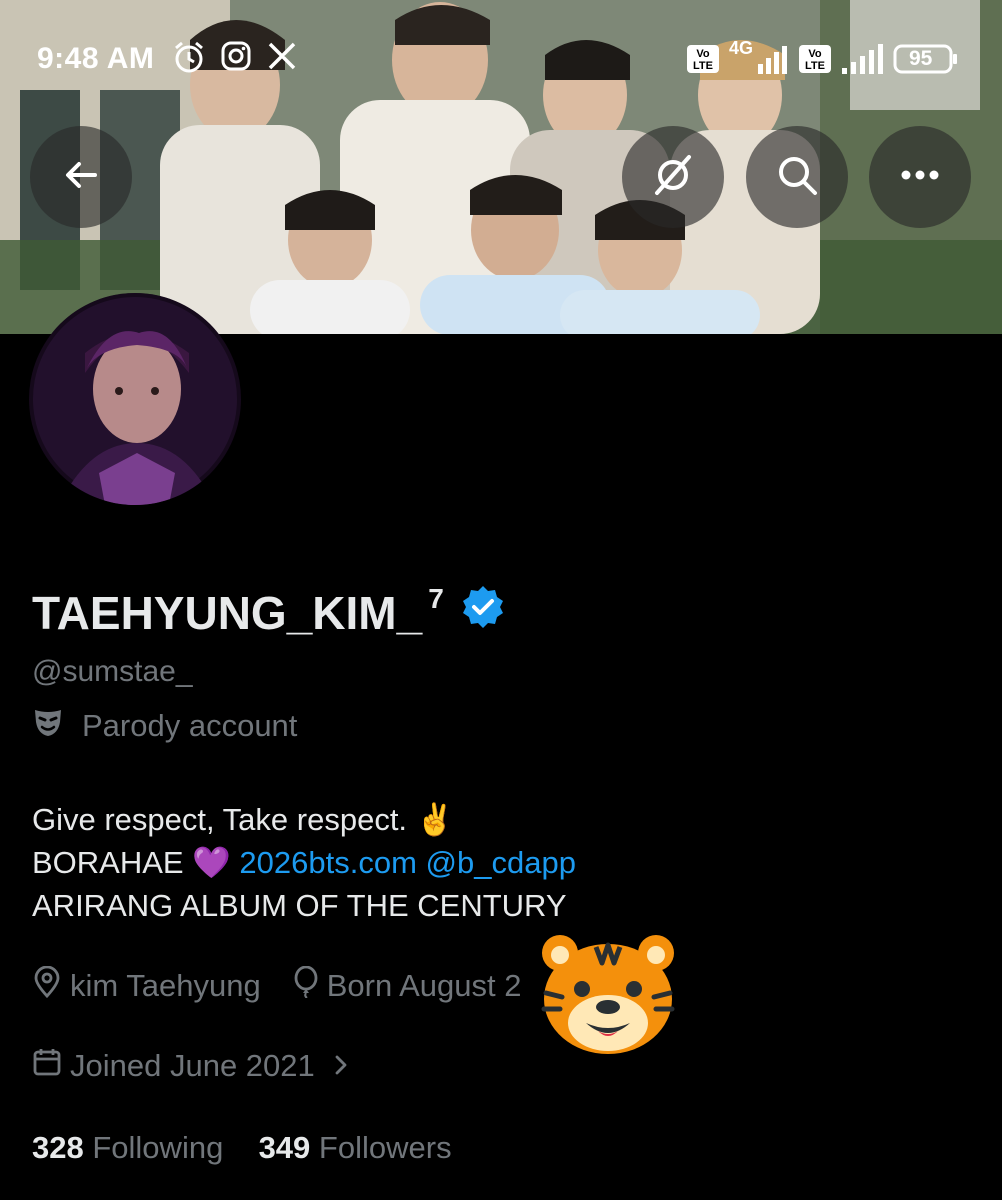 This screenshot has width=1002, height=1200. What do you see at coordinates (282, 60) in the screenshot?
I see `x-logo-icon` at bounding box center [282, 60].